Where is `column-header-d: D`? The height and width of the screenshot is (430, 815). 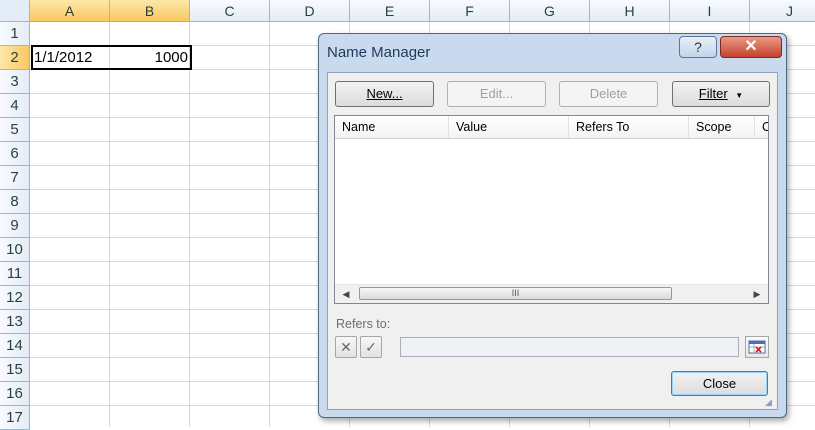 column-header-d: D is located at coordinates (310, 11).